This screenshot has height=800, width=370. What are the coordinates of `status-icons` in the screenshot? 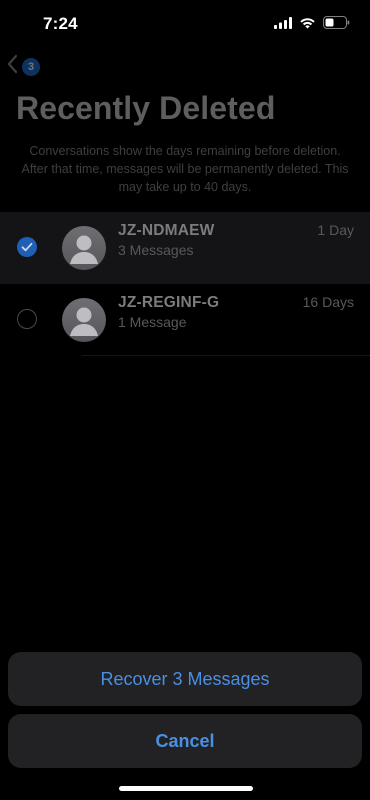 It's located at (312, 25).